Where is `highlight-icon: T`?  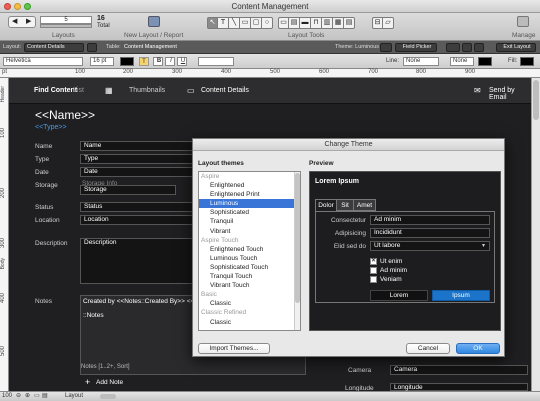 highlight-icon: T is located at coordinates (144, 61).